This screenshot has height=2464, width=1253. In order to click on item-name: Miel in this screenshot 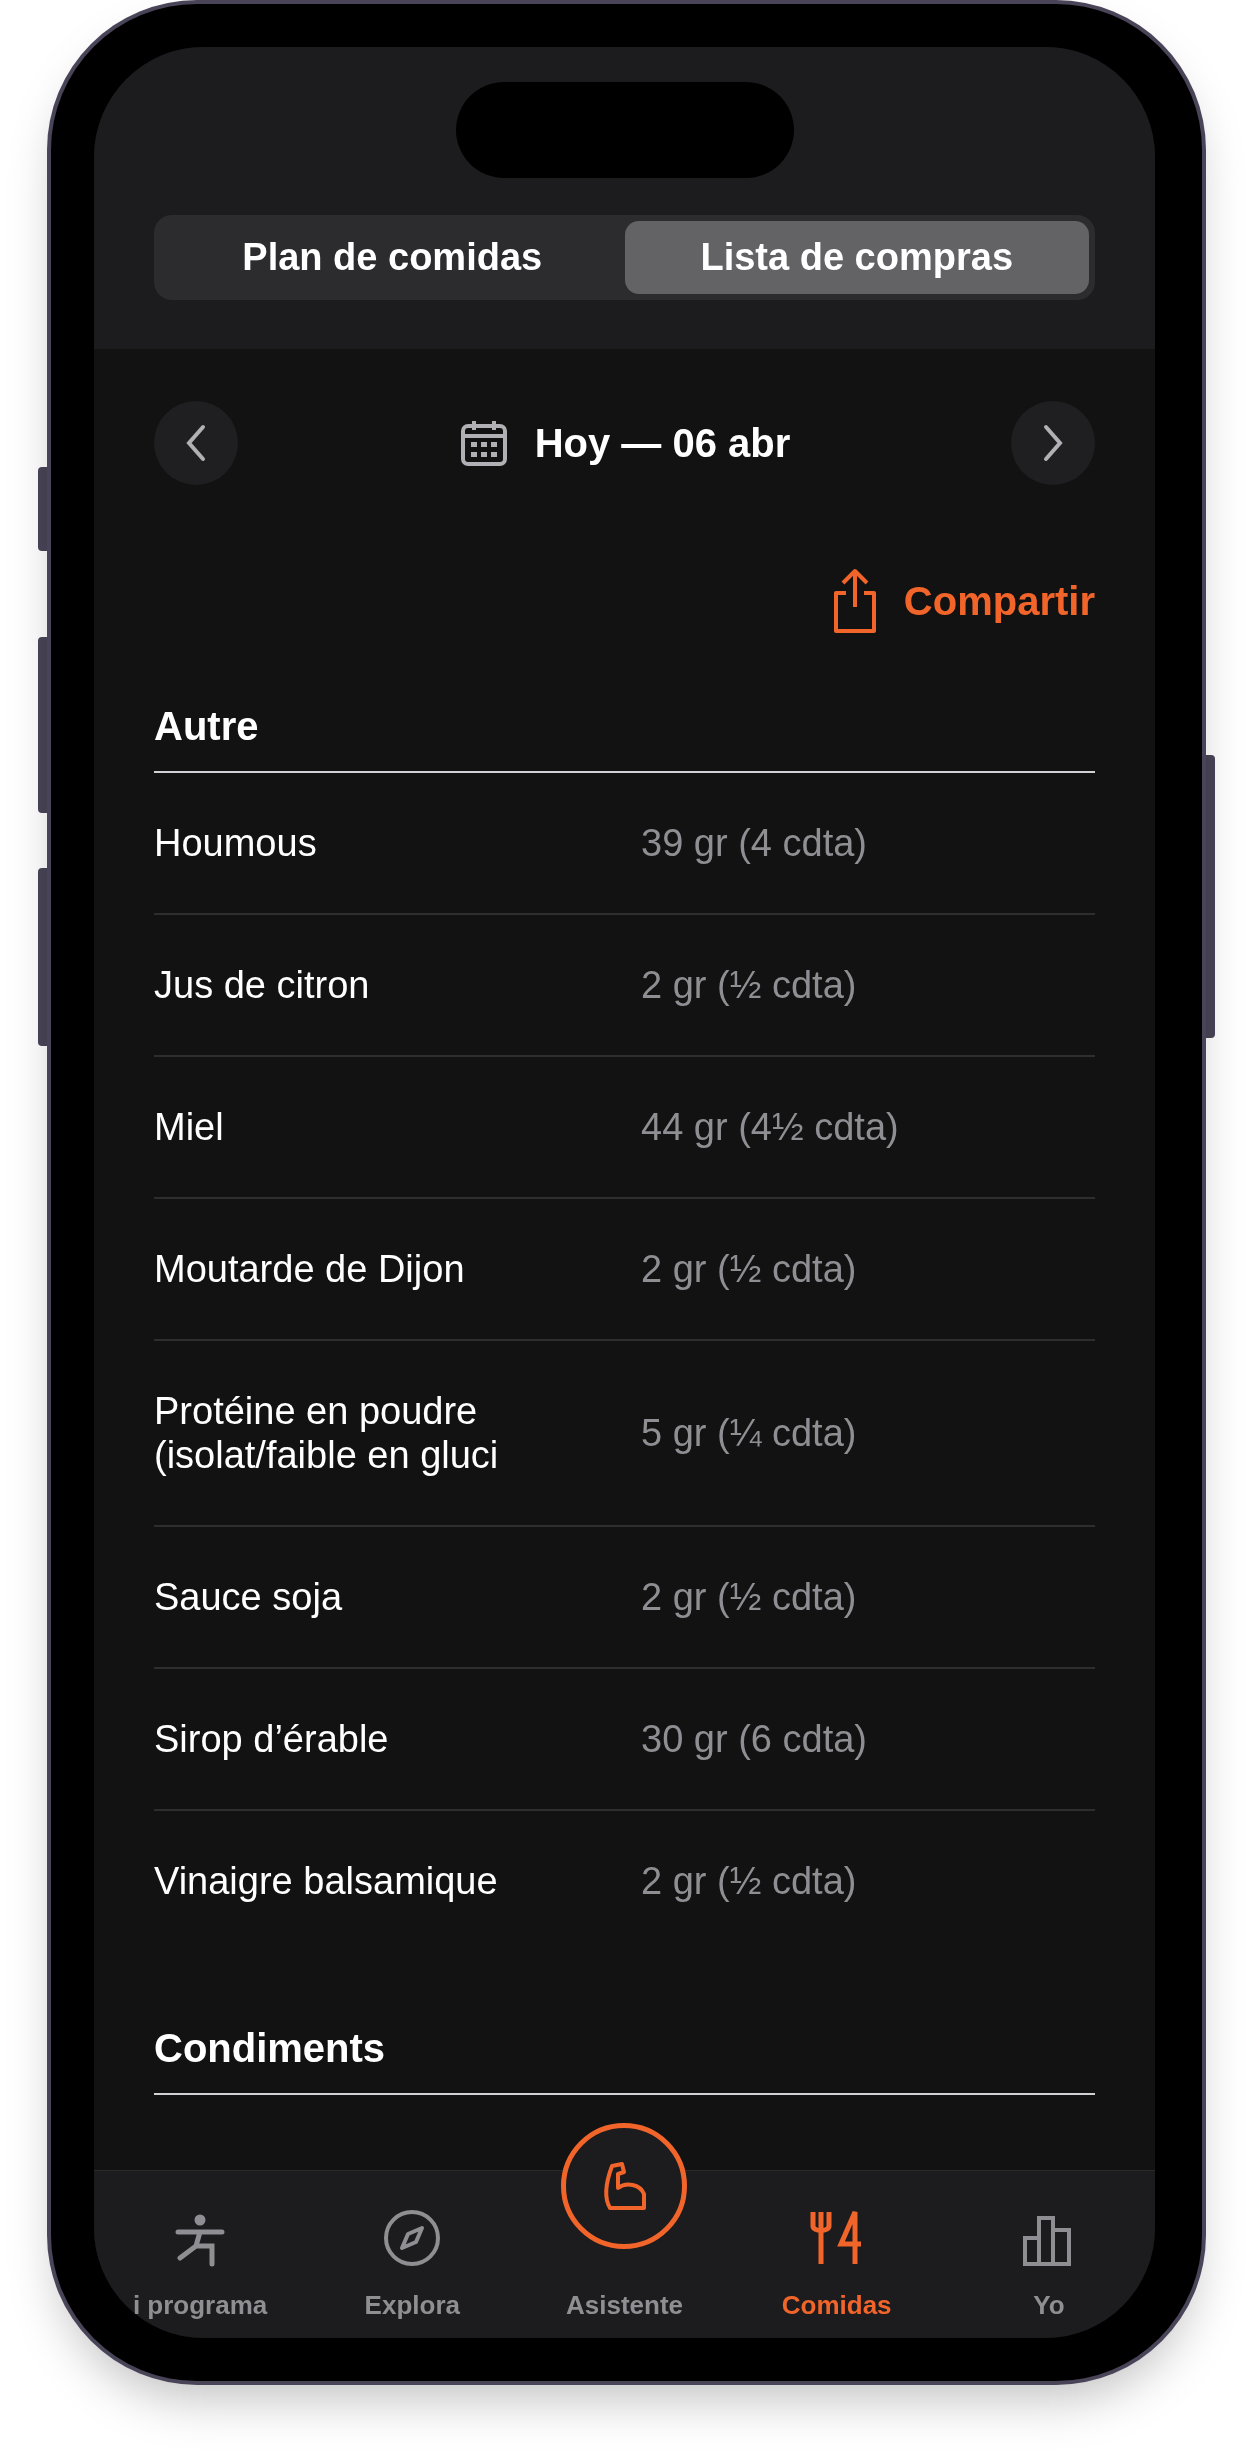, I will do `click(189, 1127)`.